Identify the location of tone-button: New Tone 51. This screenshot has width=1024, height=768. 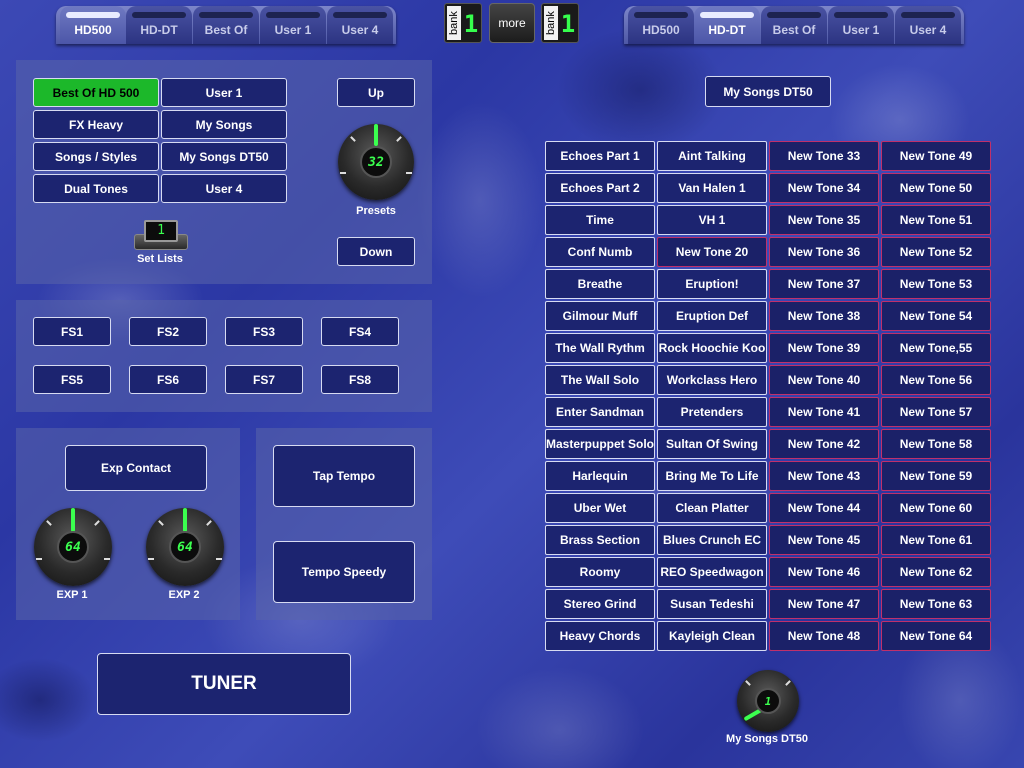
(936, 220).